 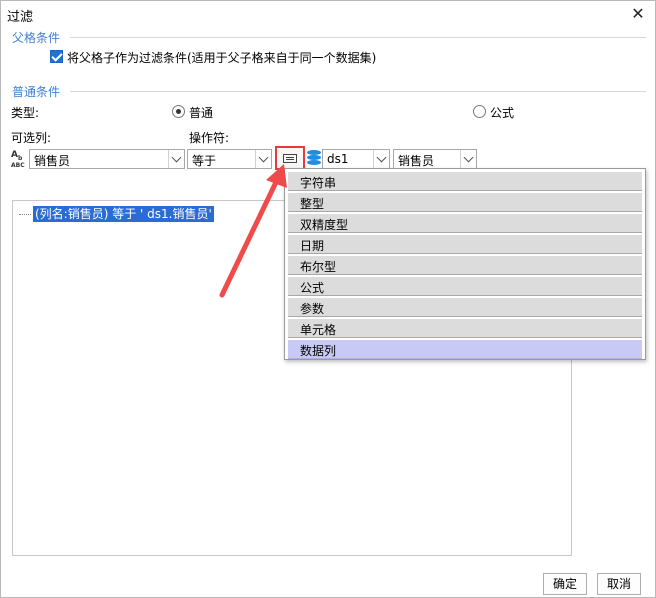 What do you see at coordinates (338, 159) in the screenshot?
I see `dataset-select-value: ds1` at bounding box center [338, 159].